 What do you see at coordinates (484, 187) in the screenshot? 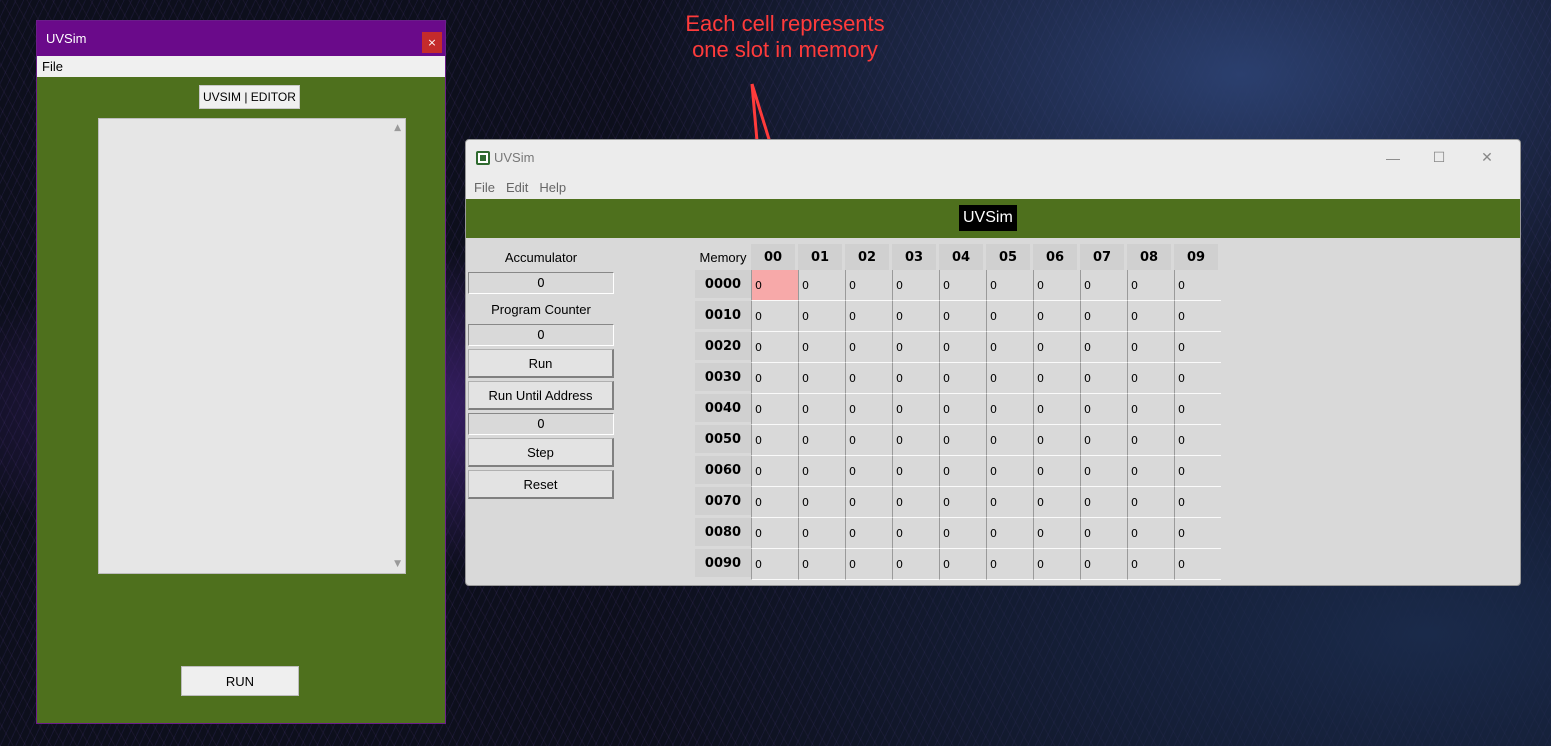
I see `menu-file: File` at bounding box center [484, 187].